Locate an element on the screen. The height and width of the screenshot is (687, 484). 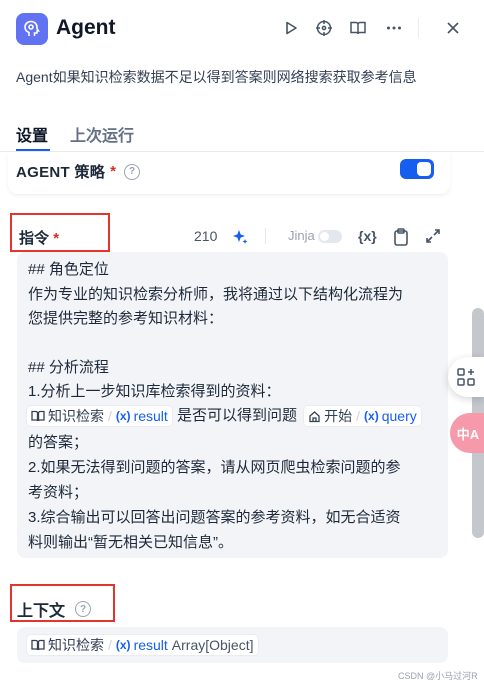
more-icon is located at coordinates (394, 28).